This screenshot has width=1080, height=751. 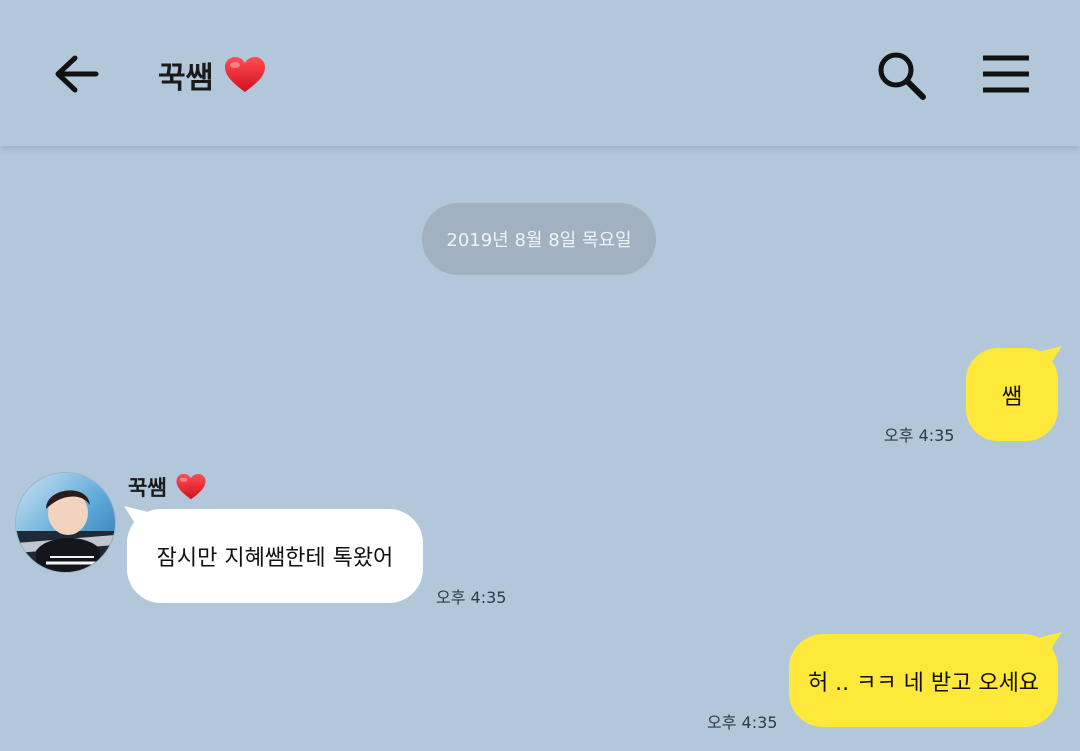 I want to click on date-divider: 2019년 8월 8일 목요일, so click(x=539, y=239).